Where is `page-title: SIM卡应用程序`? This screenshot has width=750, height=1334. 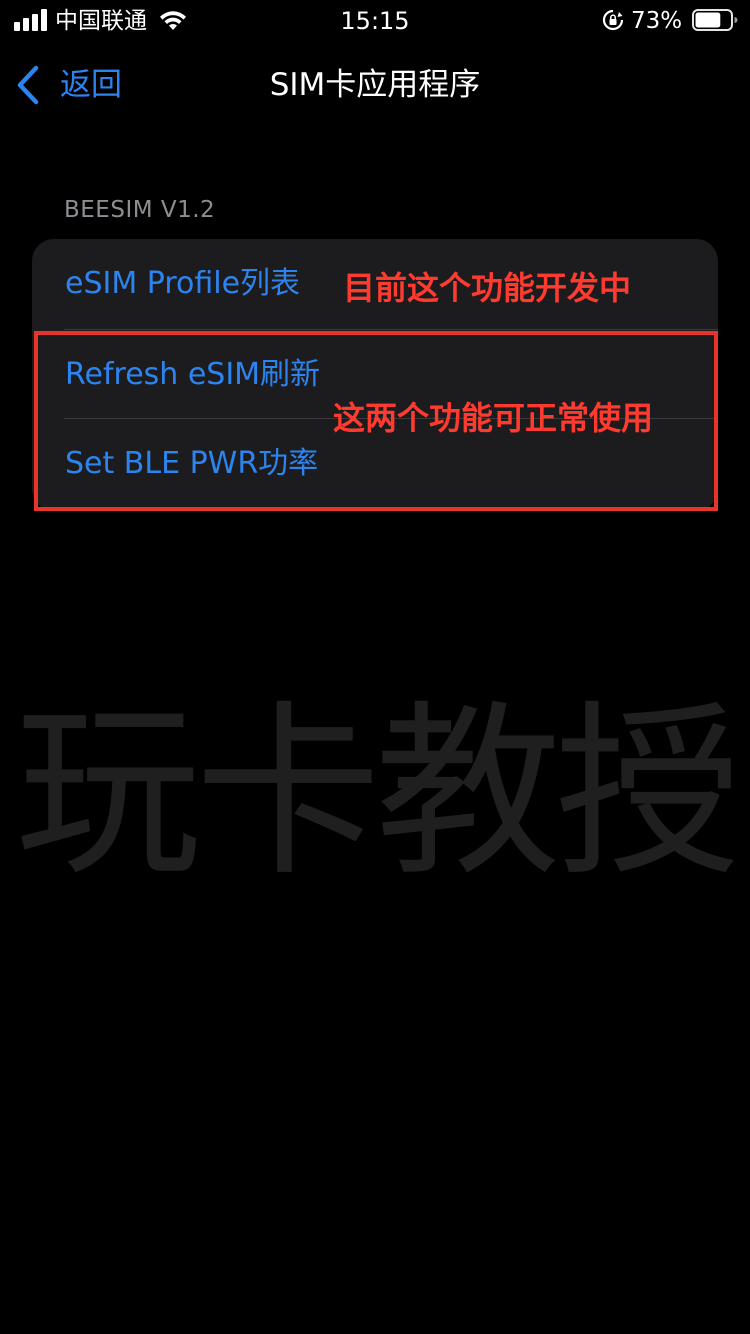
page-title: SIM卡应用程序 is located at coordinates (375, 85).